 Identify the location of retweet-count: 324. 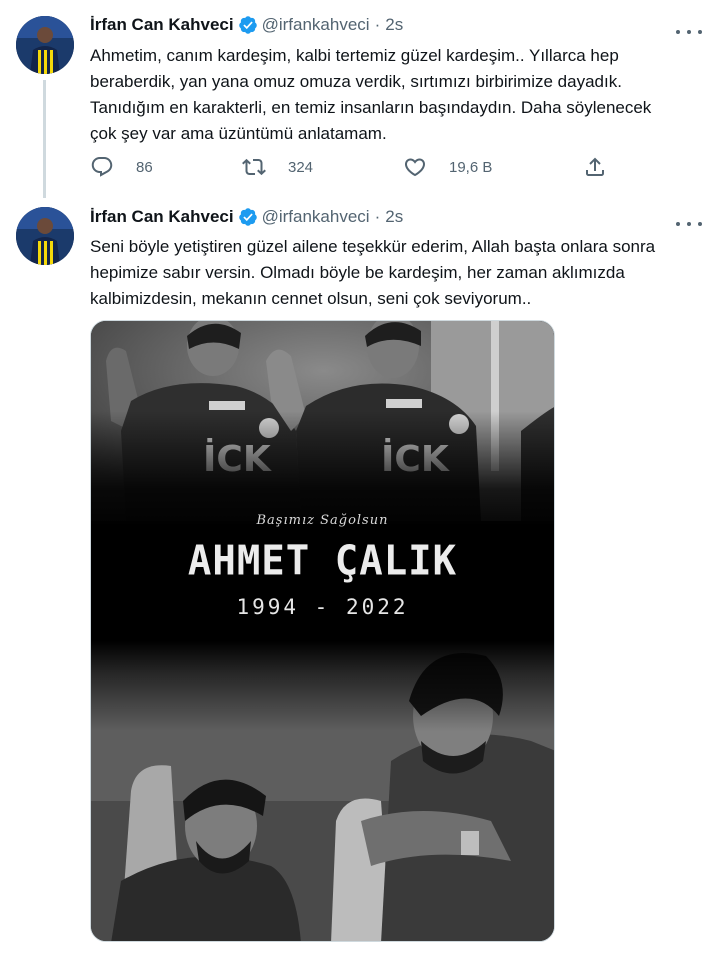
(301, 167).